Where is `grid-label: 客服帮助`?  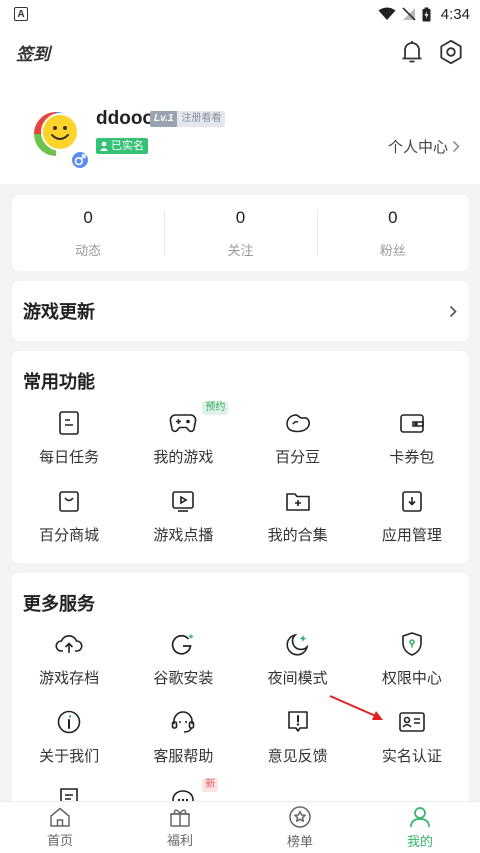 grid-label: 客服帮助 is located at coordinates (183, 756).